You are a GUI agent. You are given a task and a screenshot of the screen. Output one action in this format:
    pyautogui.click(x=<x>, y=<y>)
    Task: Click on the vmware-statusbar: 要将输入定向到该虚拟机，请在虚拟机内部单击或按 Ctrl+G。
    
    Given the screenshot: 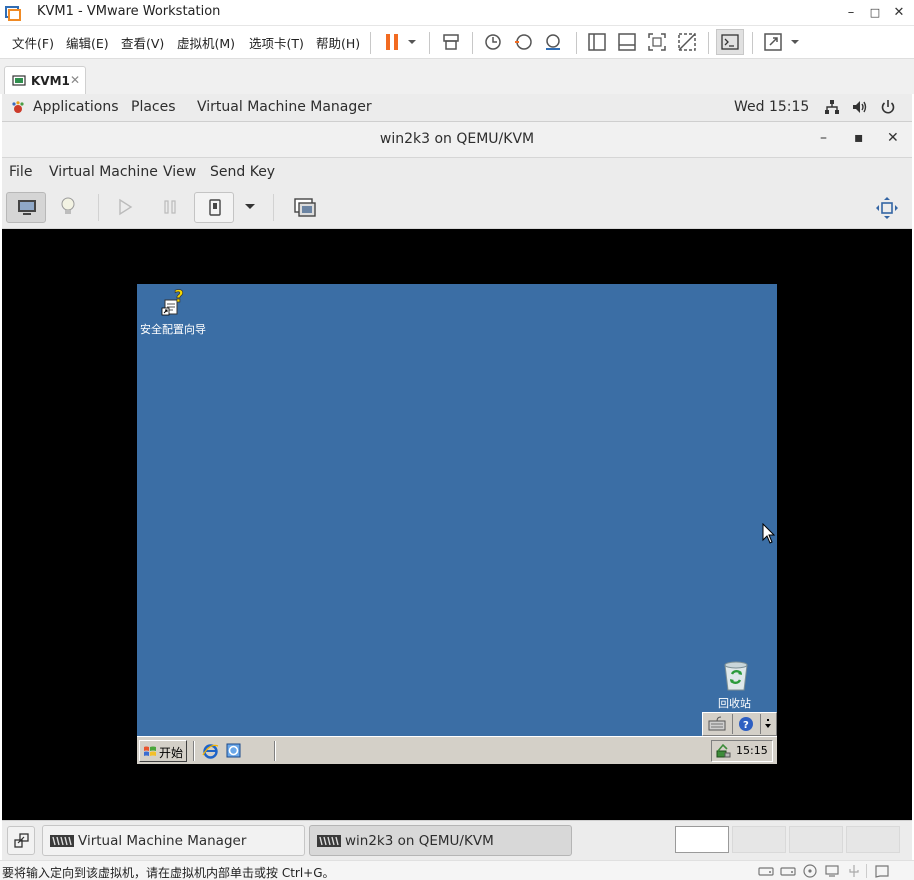 What is the action you would take?
    pyautogui.click(x=457, y=870)
    